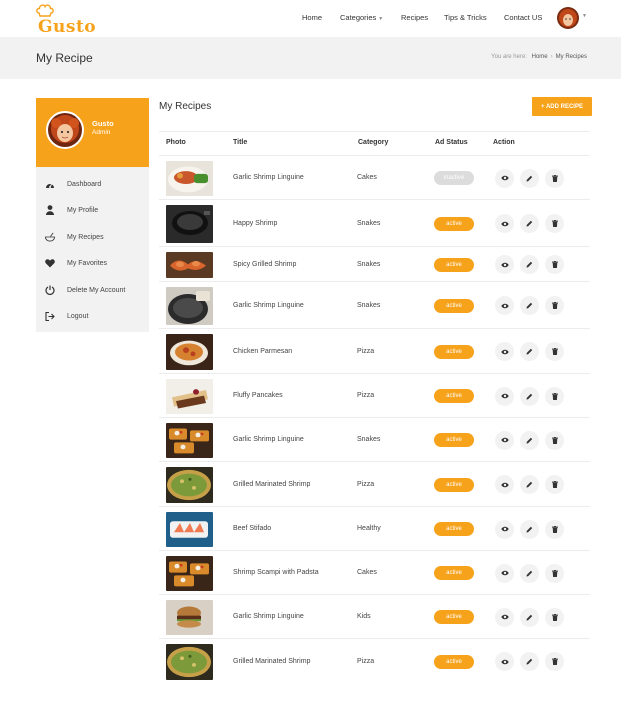  What do you see at coordinates (310, 58) in the screenshot?
I see `page-title-band: My Recipe You are here: Home › My Recipes` at bounding box center [310, 58].